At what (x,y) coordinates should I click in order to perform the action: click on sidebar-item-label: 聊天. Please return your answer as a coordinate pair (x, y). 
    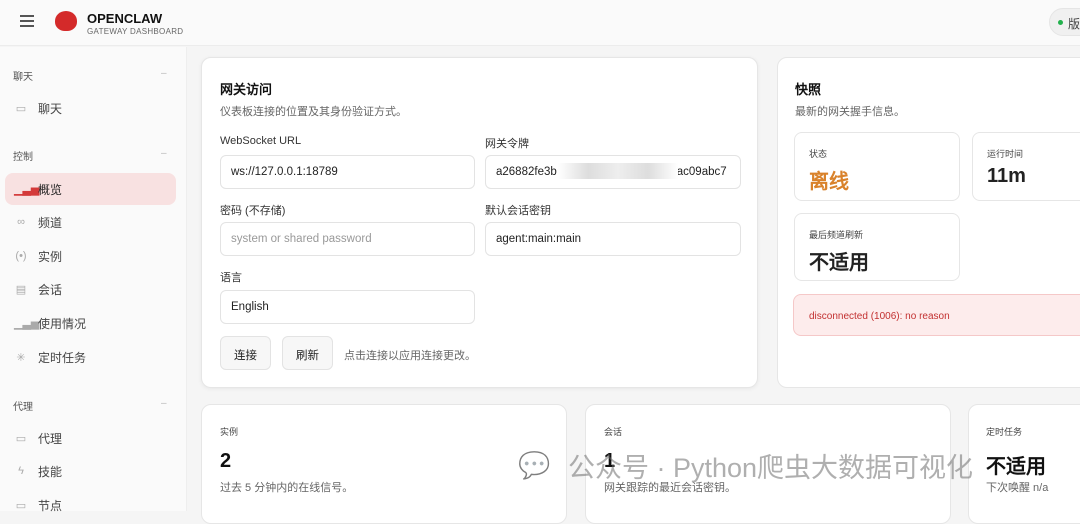
    Looking at the image, I should click on (50, 108).